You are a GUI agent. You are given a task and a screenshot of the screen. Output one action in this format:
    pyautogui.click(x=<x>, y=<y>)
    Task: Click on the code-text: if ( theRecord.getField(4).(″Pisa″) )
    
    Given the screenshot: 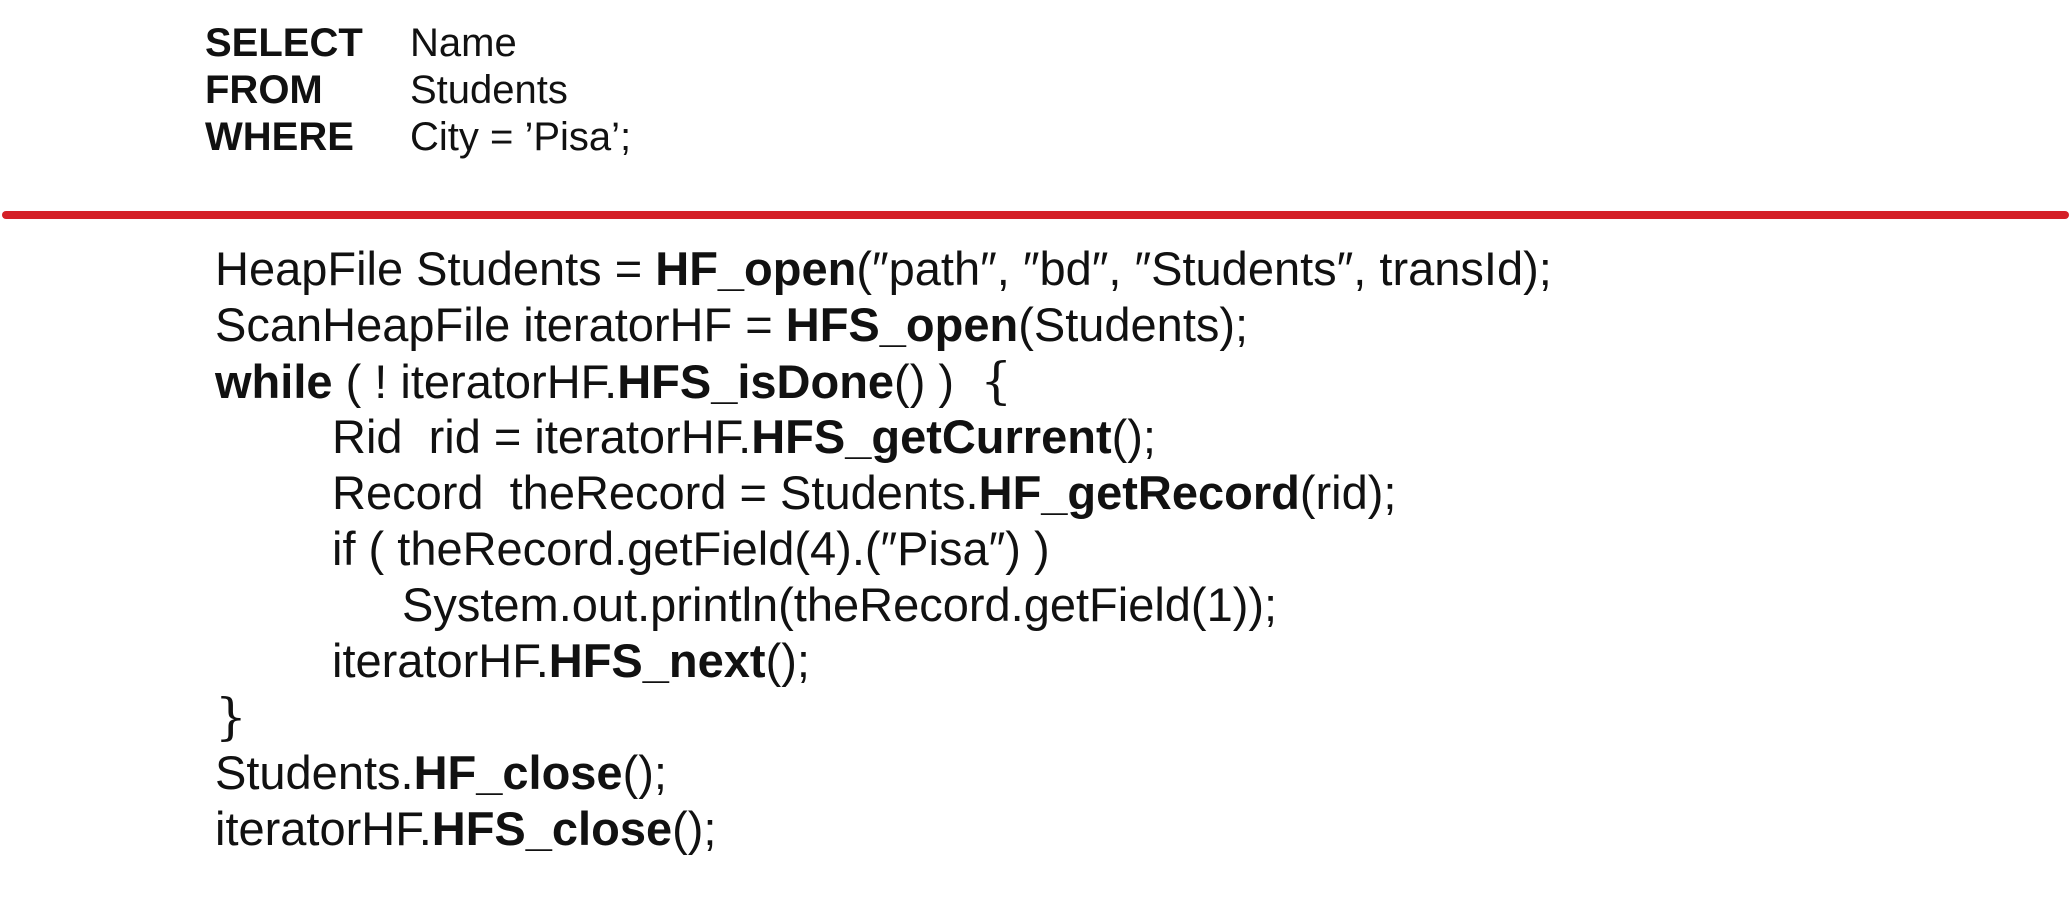 What is the action you would take?
    pyautogui.click(x=691, y=548)
    